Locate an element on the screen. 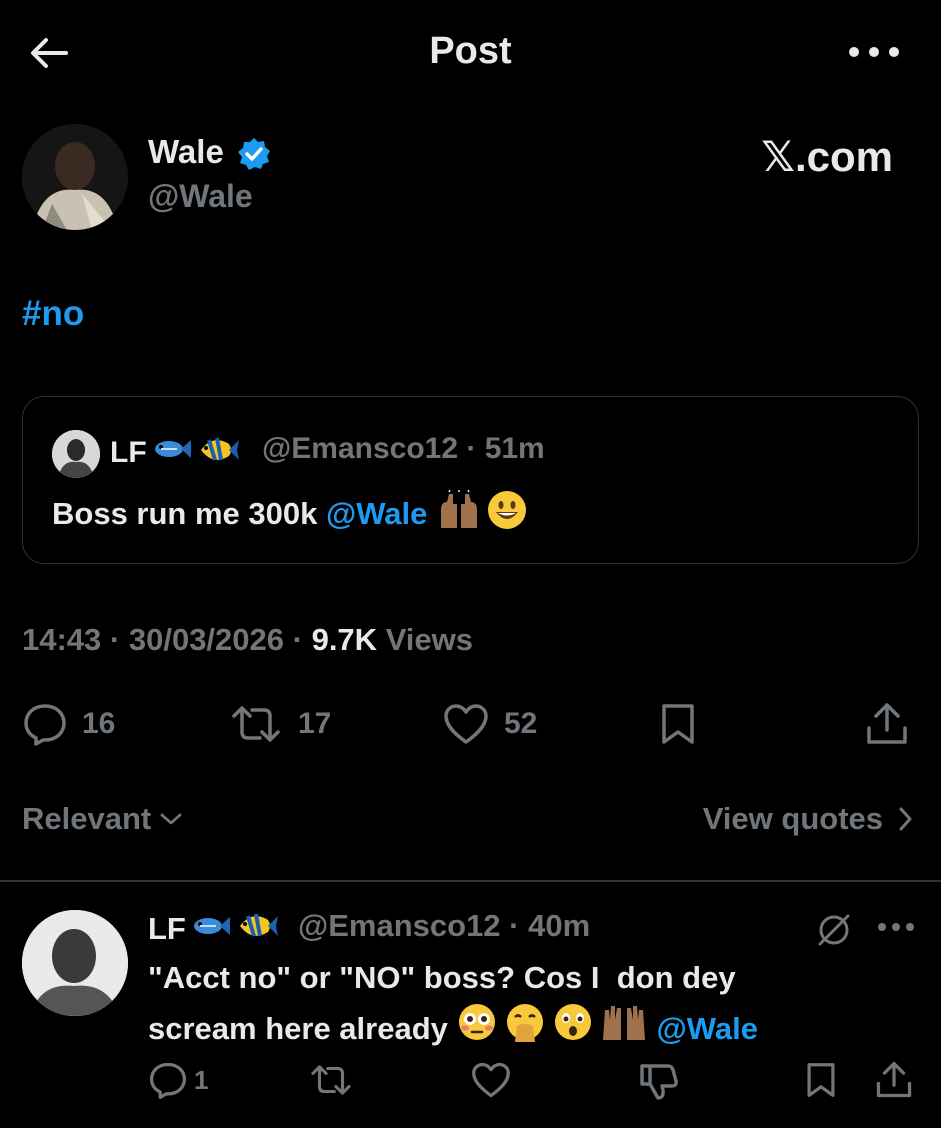 The width and height of the screenshot is (941, 1128). post-meta: 14:43 · 30/03/2026 · 9.7K Views is located at coordinates (247, 640).